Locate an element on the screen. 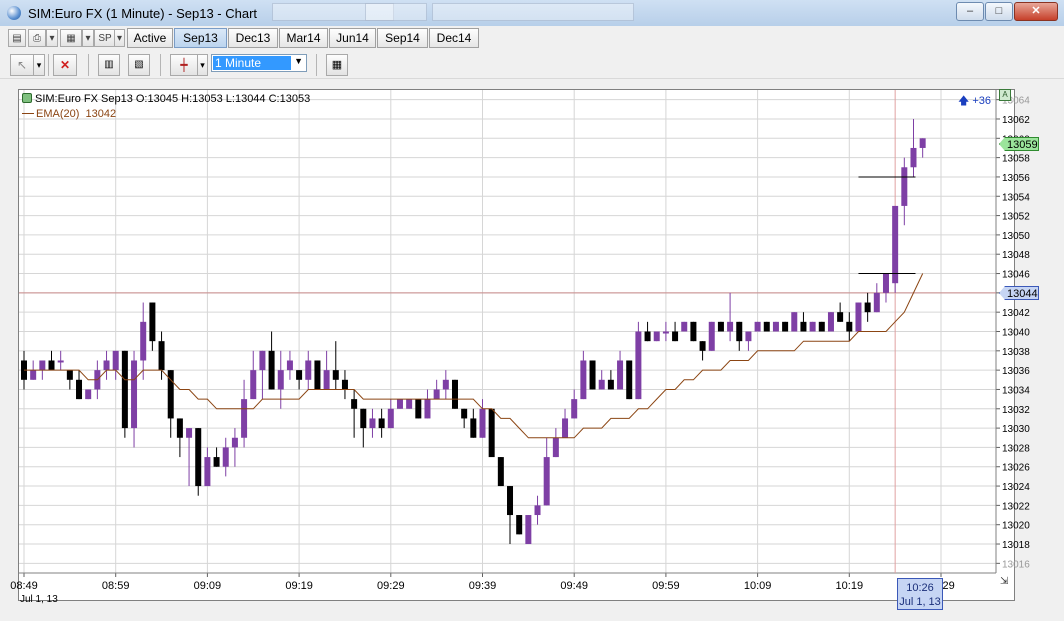  cursor-time: 10:26 is located at coordinates (920, 588).